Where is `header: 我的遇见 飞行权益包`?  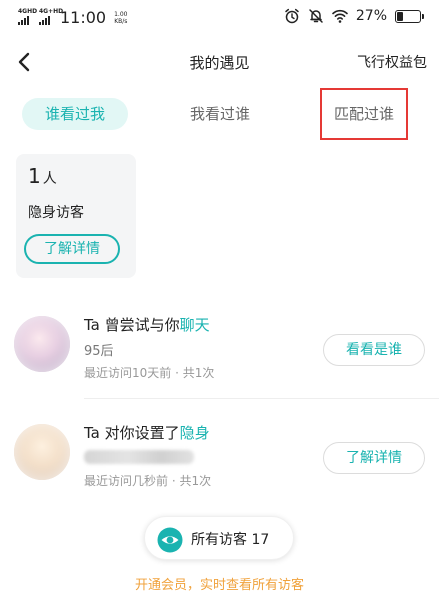 header: 我的遇见 飞行权益包 is located at coordinates (219, 62).